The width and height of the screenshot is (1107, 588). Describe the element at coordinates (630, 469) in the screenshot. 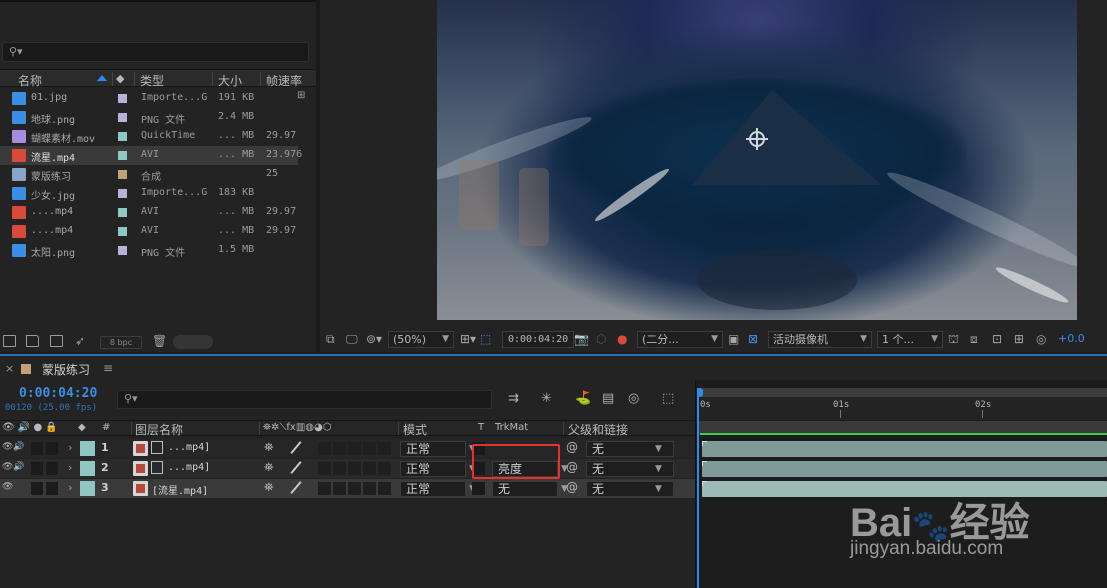

I see `parent-dropdown: 无 ▼` at that location.